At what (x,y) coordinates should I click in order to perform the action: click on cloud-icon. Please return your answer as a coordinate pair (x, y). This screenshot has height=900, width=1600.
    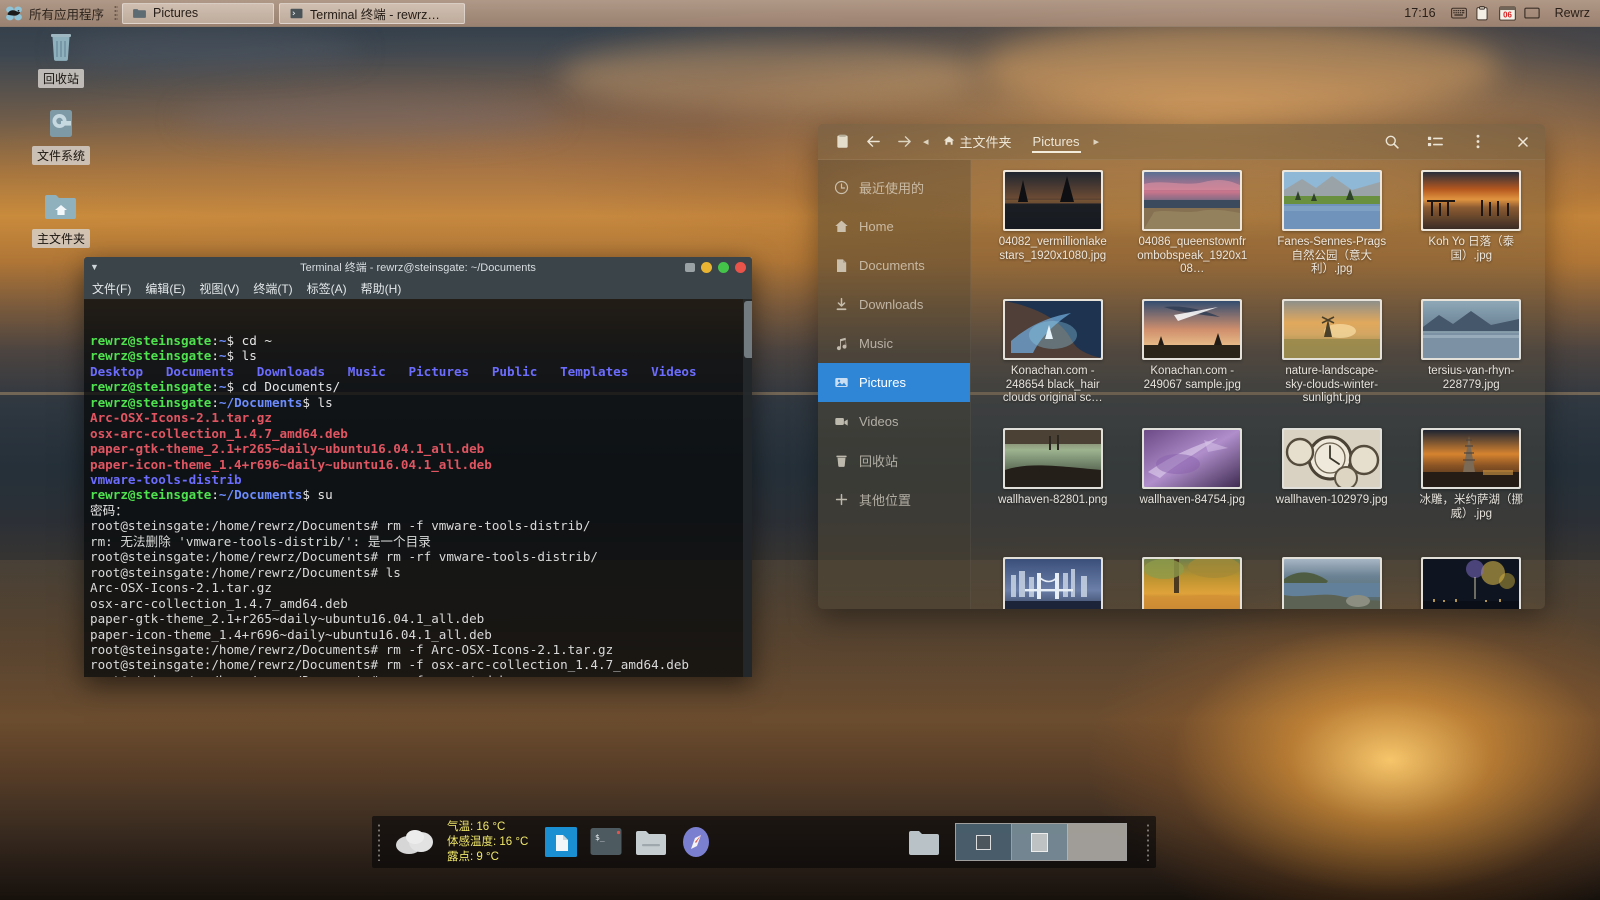
    Looking at the image, I should click on (415, 842).